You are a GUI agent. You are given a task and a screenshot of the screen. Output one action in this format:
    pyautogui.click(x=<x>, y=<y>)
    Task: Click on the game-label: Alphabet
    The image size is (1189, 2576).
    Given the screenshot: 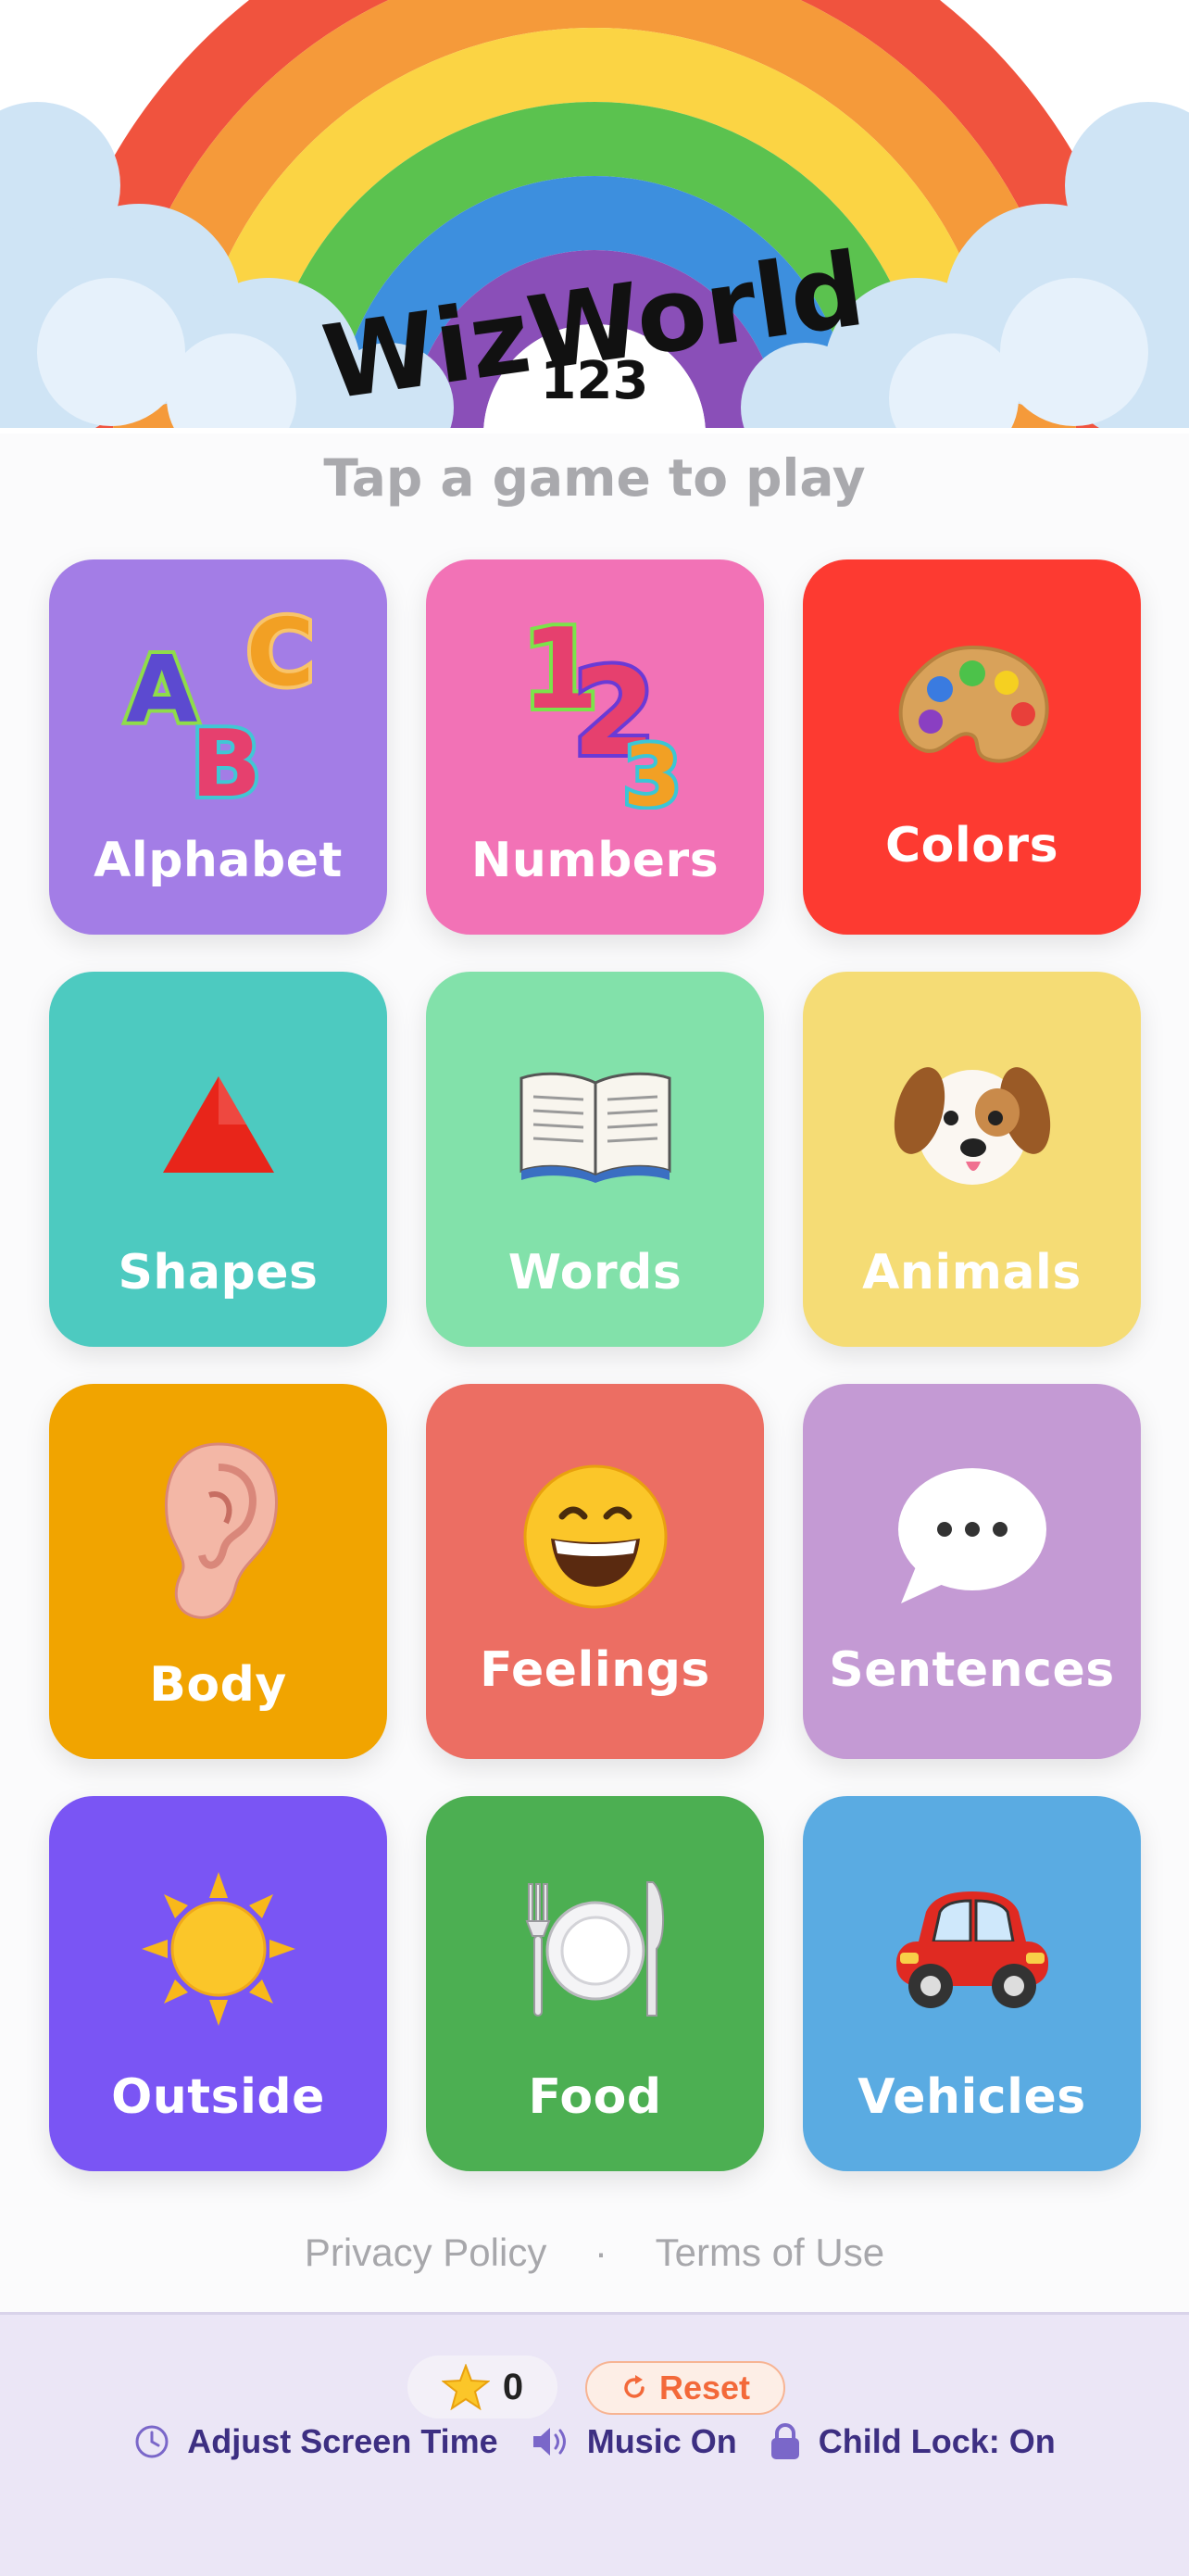 What is the action you would take?
    pyautogui.click(x=218, y=860)
    